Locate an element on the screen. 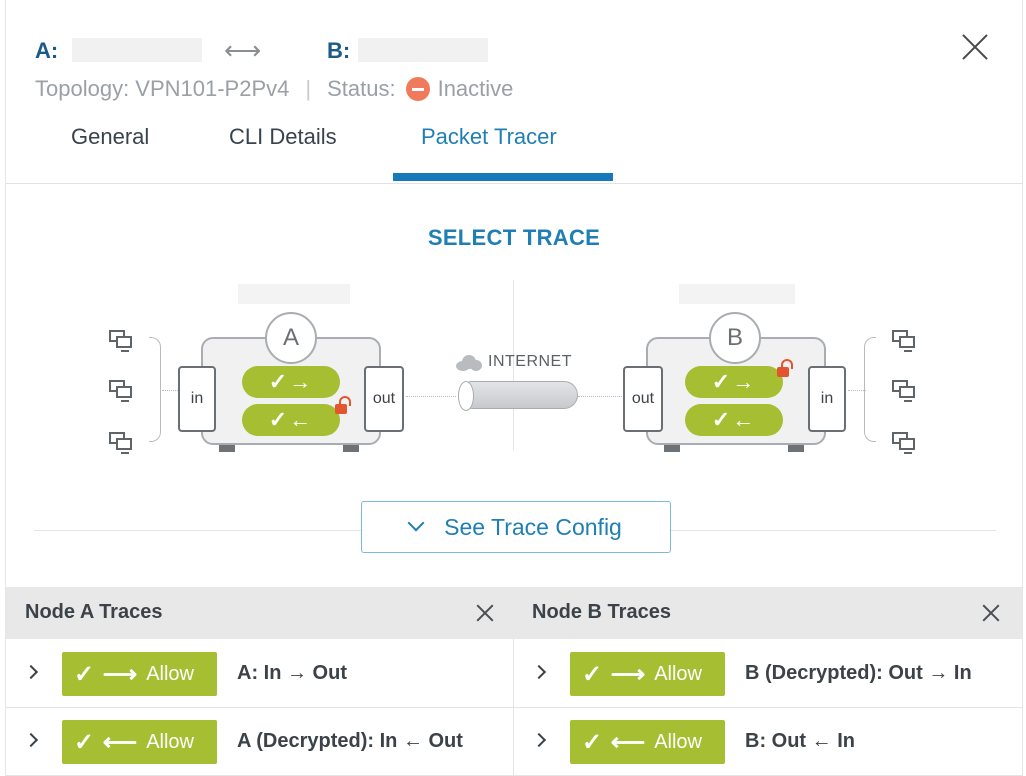 The width and height of the screenshot is (1026, 776). endpoint-a-label: A: is located at coordinates (47, 50).